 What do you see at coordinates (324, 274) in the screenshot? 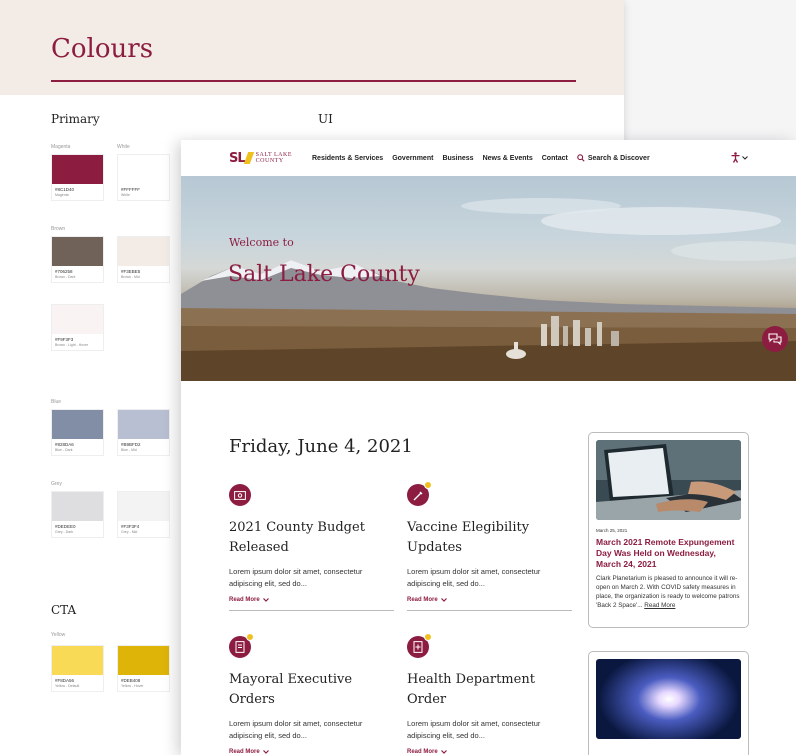
I see `hero-title: Salt Lake County` at bounding box center [324, 274].